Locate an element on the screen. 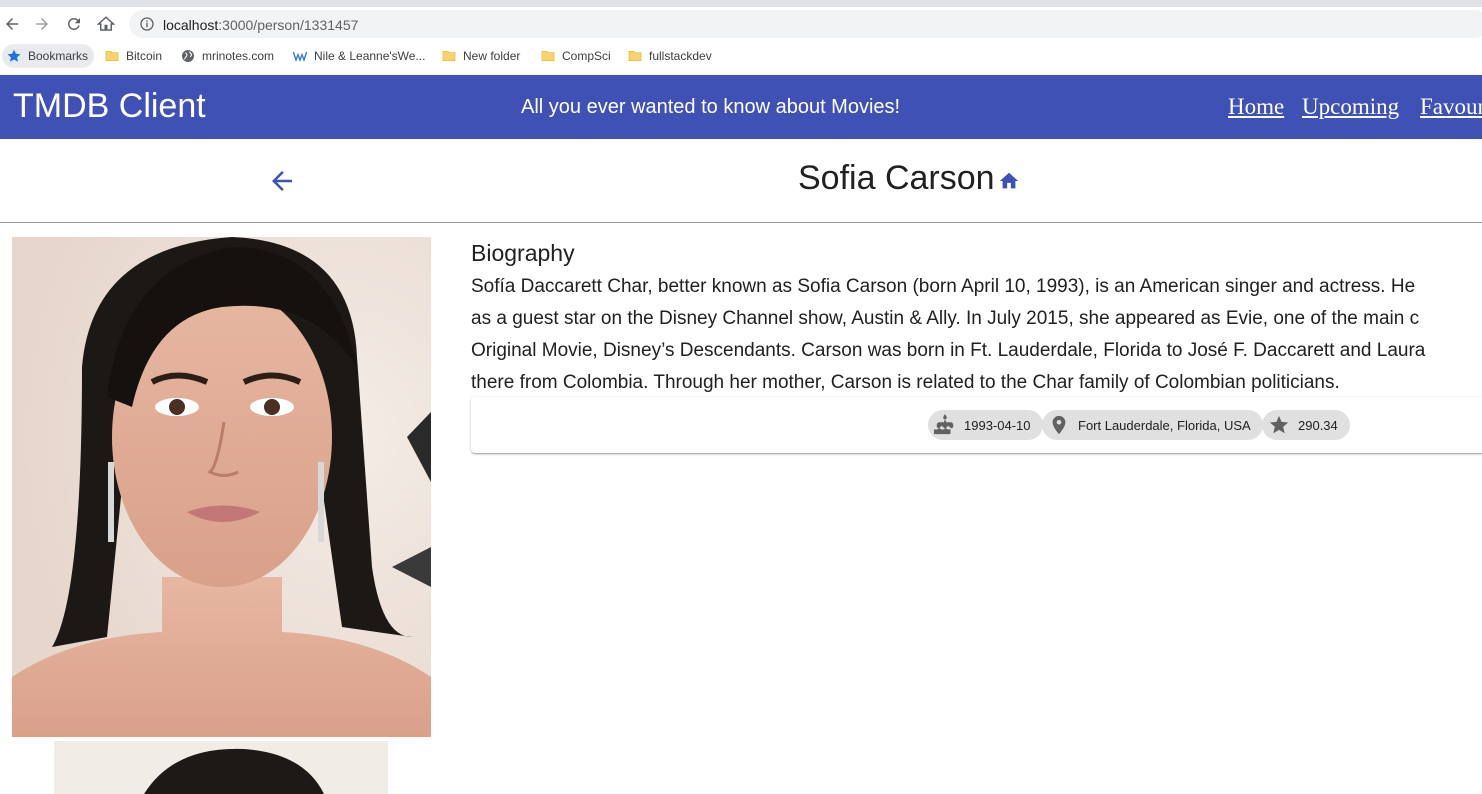  browser-toolbar: localhost:3000/person/1331457 is located at coordinates (741, 23).